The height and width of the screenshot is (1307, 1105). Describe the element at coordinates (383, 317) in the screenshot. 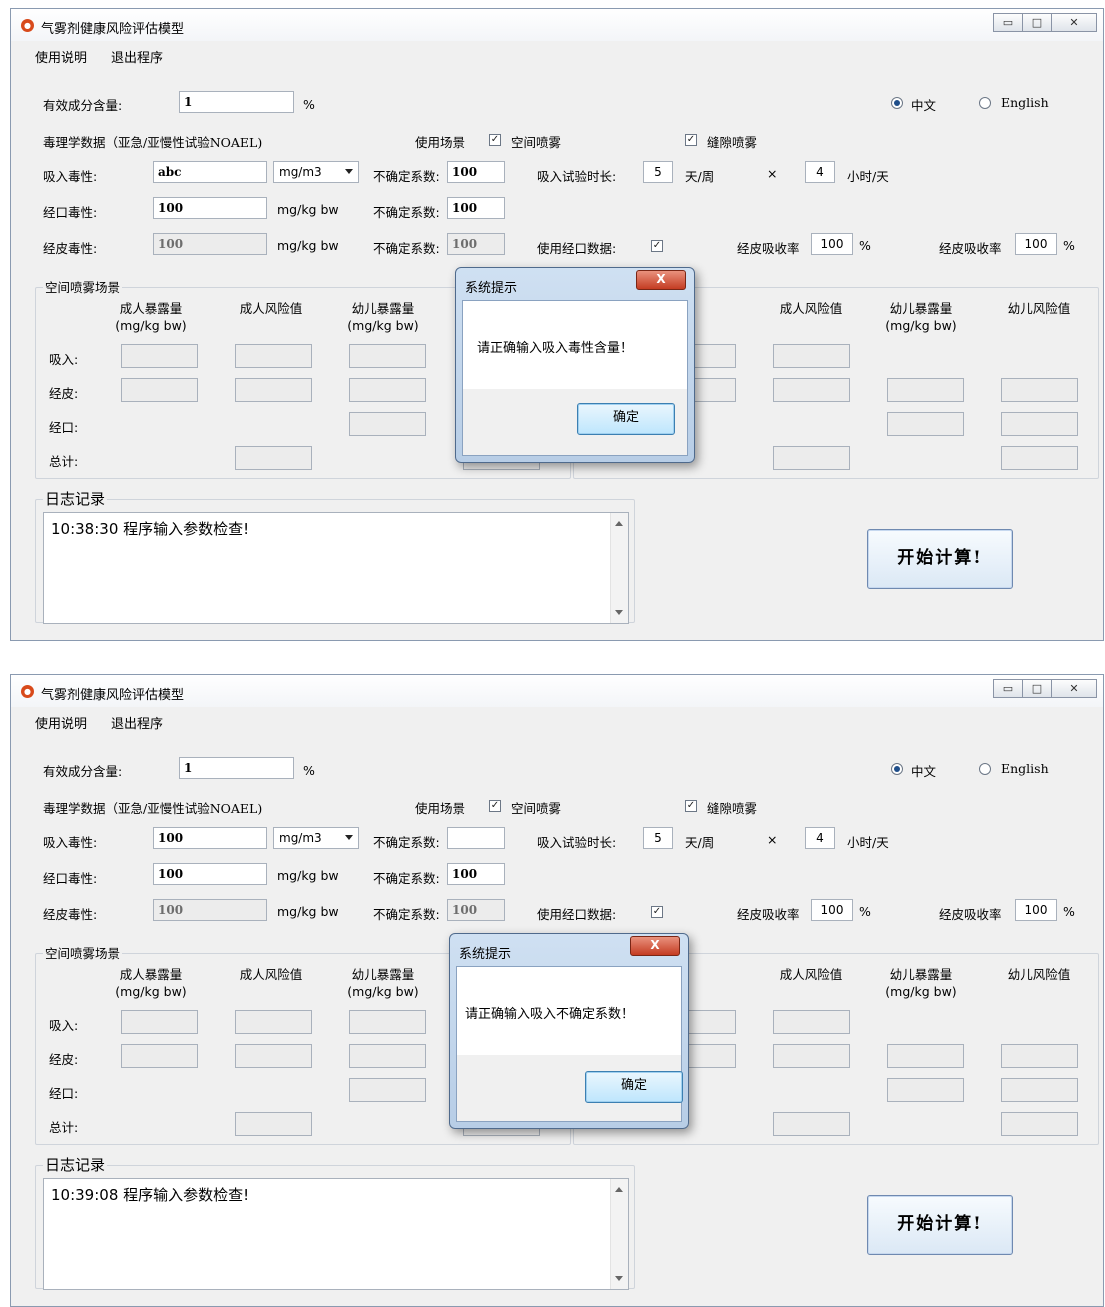

I see `col-child-exposure: 幼儿暴露量 (mg/kg bw)` at that location.